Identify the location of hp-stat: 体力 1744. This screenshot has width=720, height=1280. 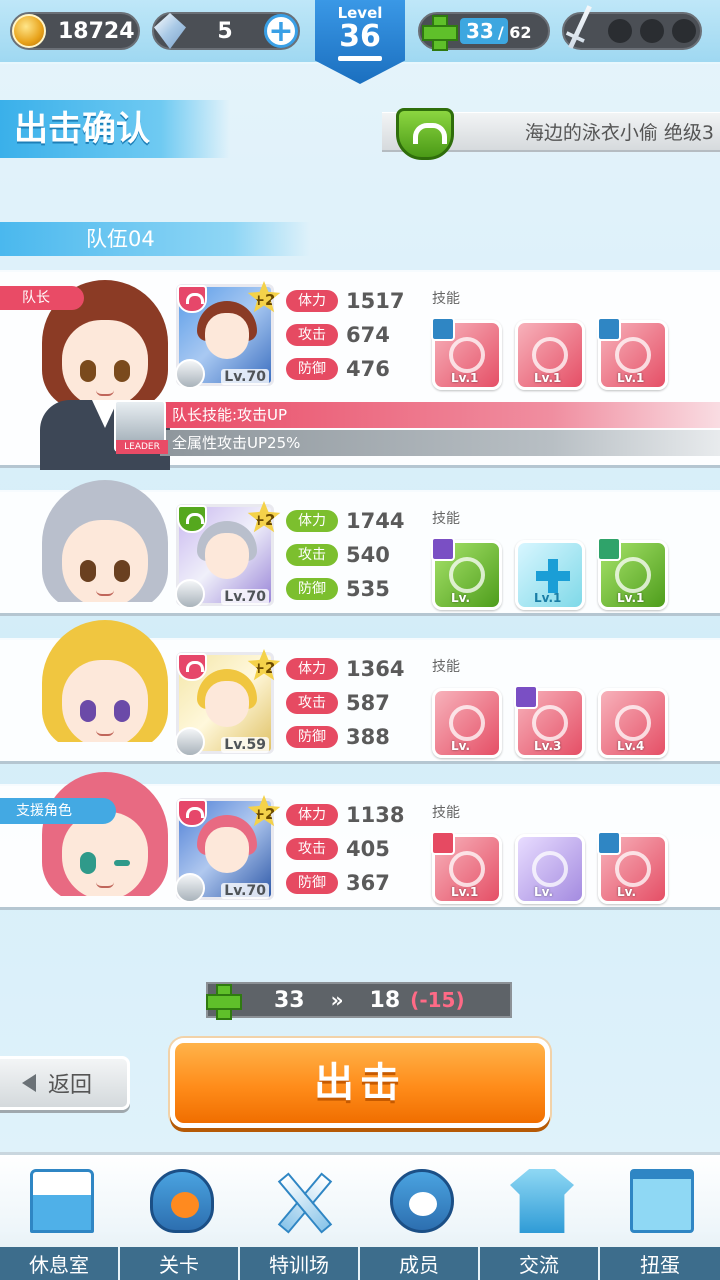
(345, 521).